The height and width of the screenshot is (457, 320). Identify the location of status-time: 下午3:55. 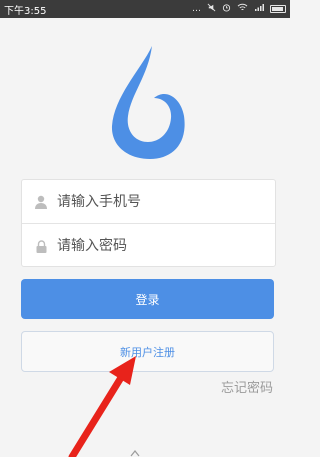
(25, 11).